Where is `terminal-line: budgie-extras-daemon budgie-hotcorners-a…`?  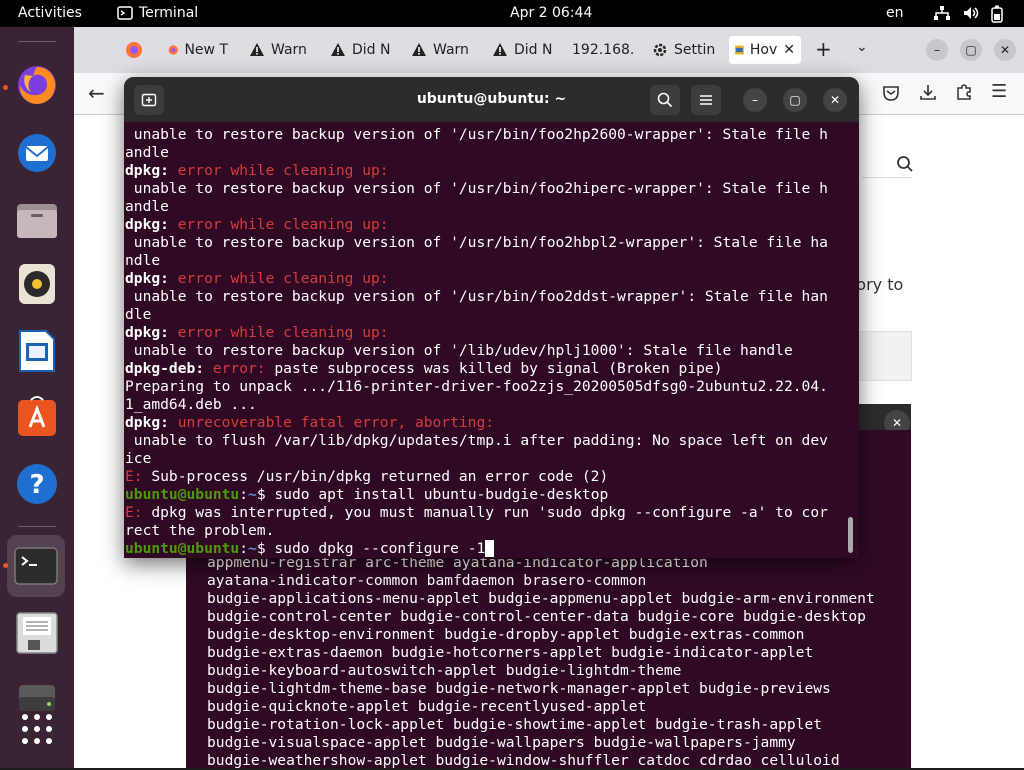 terminal-line: budgie-extras-daemon budgie-hotcorners-a… is located at coordinates (510, 652).